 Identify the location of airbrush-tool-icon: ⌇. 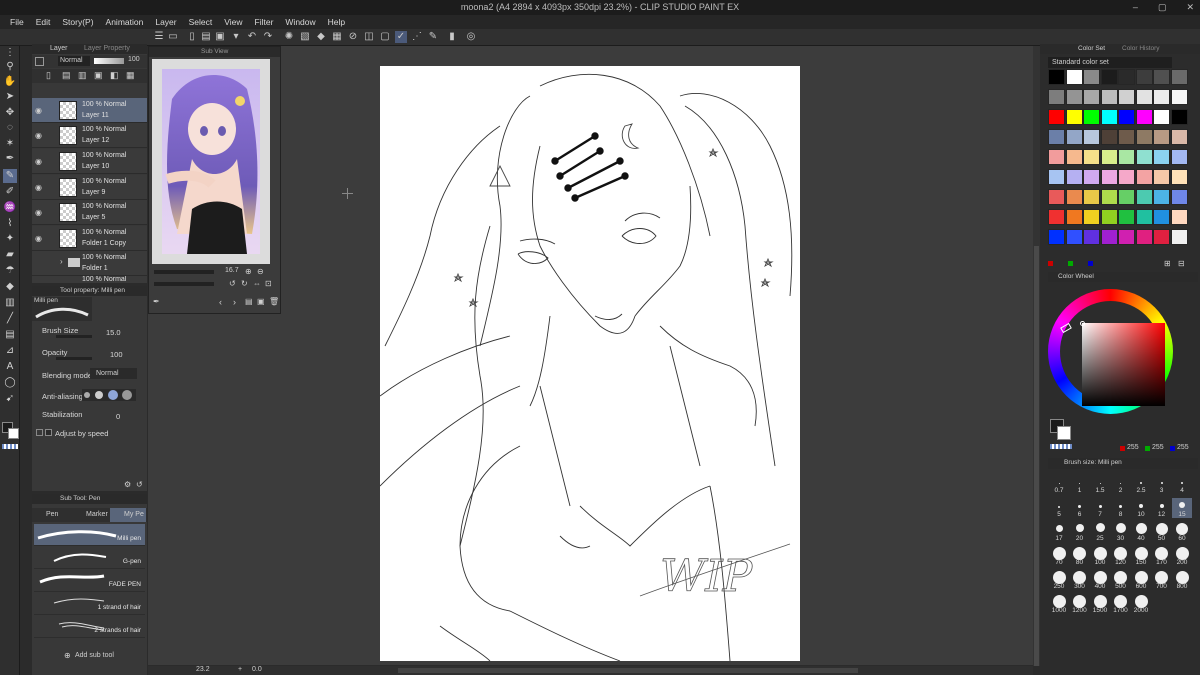
(10, 224).